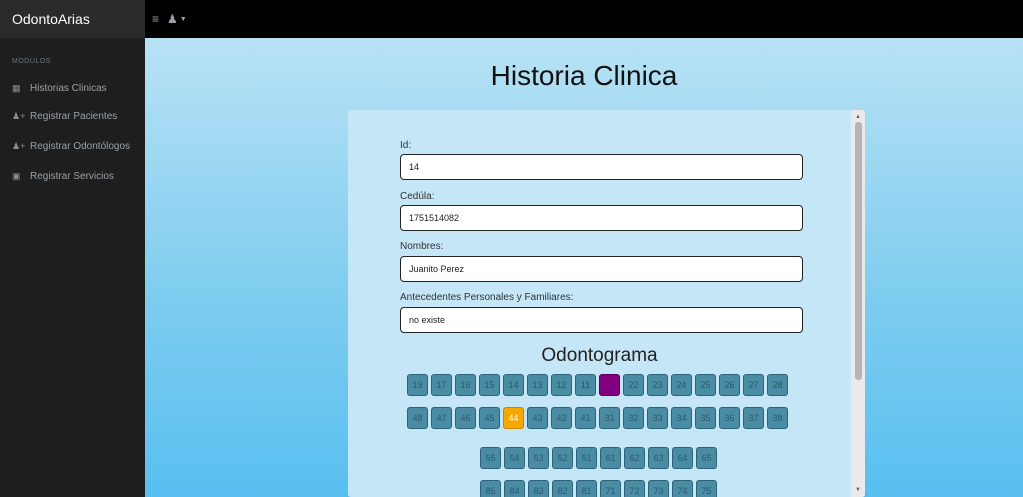 The image size is (1023, 497). Describe the element at coordinates (706, 458) in the screenshot. I see `tooth-65: 65` at that location.